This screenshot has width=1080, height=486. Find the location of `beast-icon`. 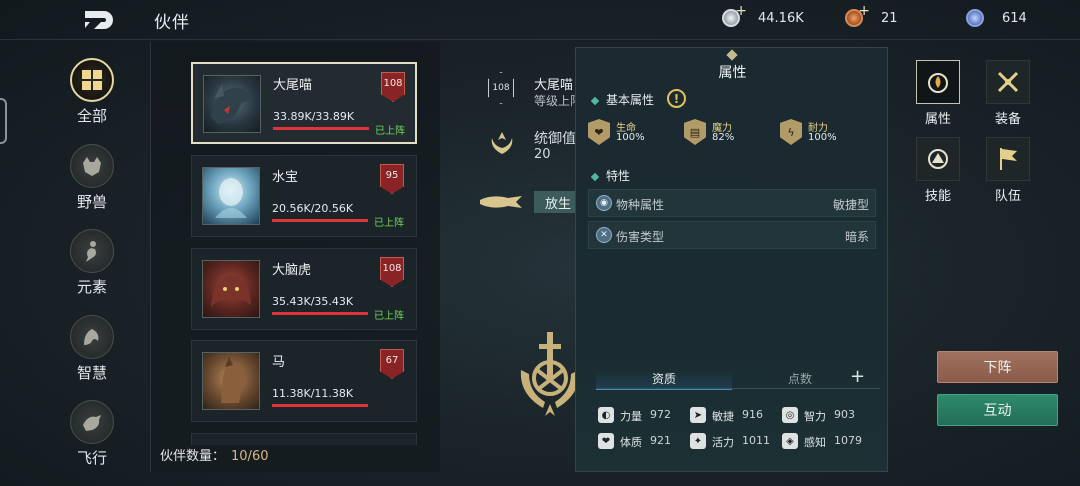

beast-icon is located at coordinates (92, 166).